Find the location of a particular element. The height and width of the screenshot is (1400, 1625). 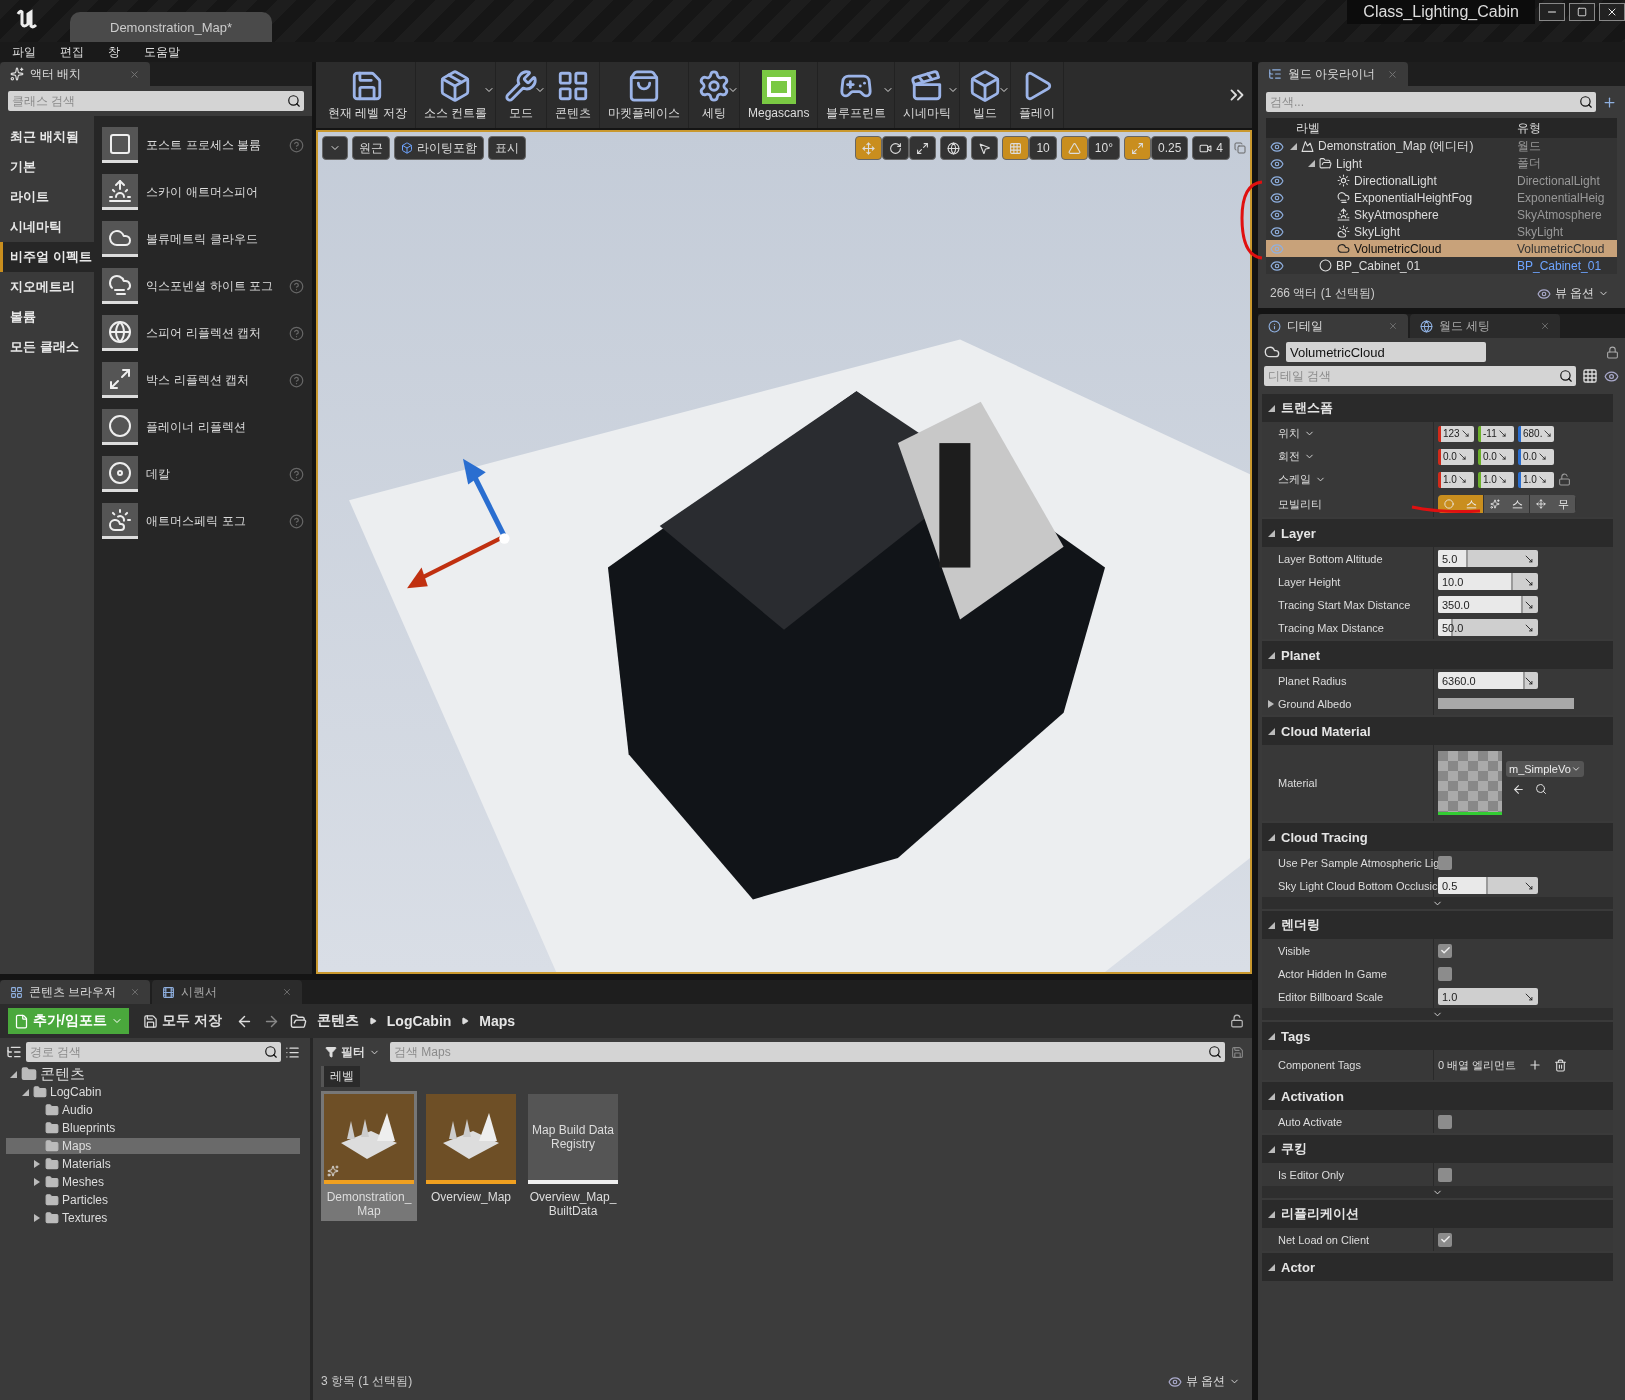

arrow-left-icon is located at coordinates (1518, 789).